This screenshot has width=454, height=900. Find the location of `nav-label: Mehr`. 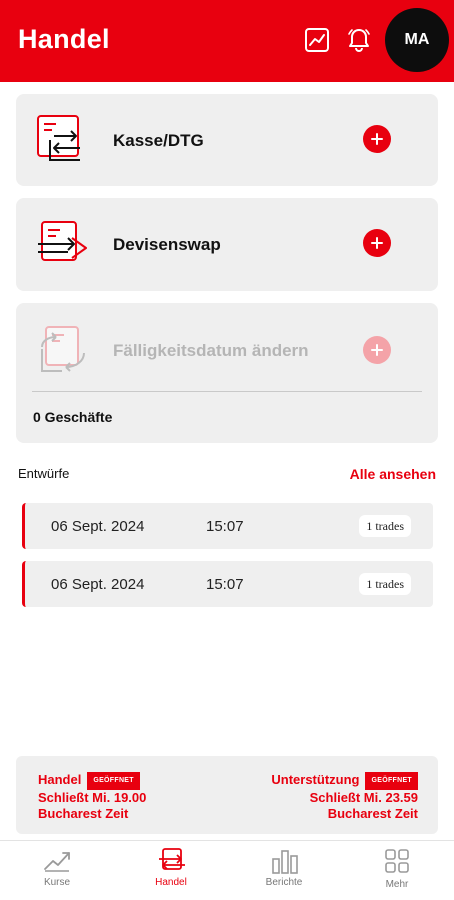

nav-label: Mehr is located at coordinates (397, 884).